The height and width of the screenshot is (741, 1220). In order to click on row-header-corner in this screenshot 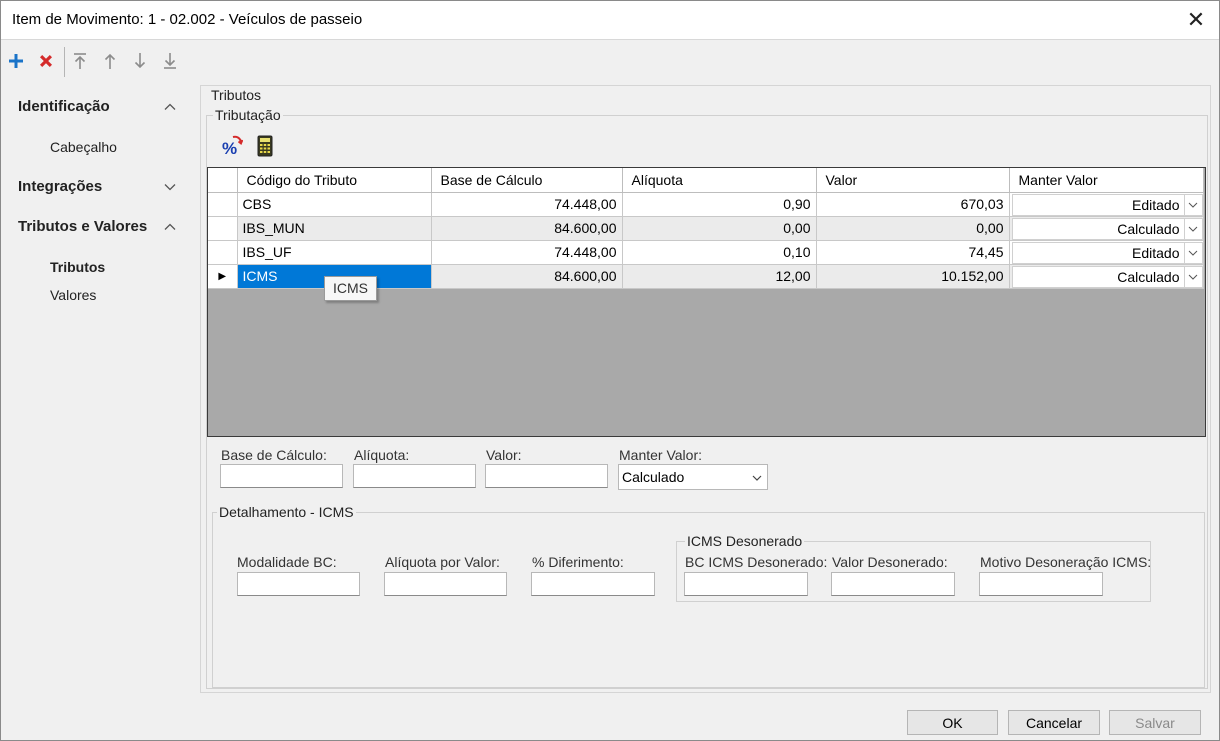, I will do `click(223, 180)`.